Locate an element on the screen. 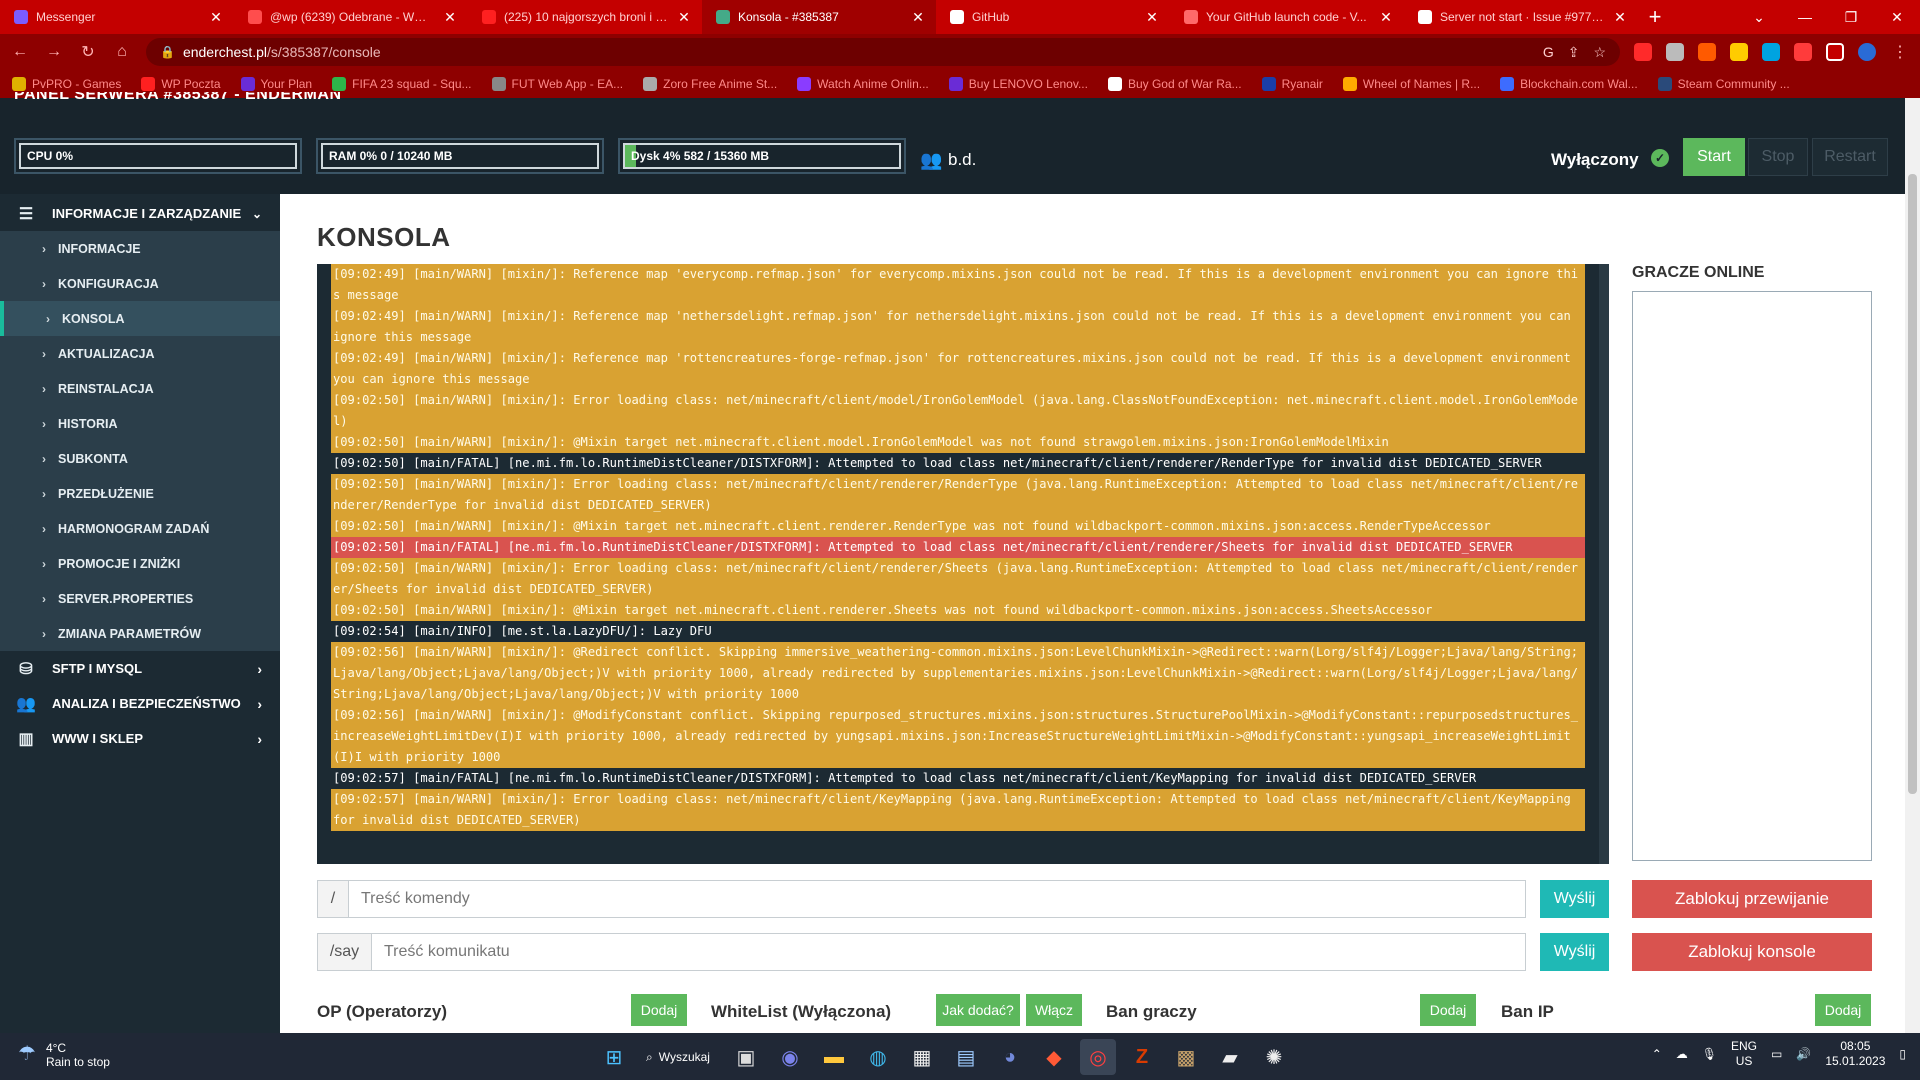  sidebar-item-harmonogram-zada: › HARMONOGRAM ZADAŃ is located at coordinates (140, 528).